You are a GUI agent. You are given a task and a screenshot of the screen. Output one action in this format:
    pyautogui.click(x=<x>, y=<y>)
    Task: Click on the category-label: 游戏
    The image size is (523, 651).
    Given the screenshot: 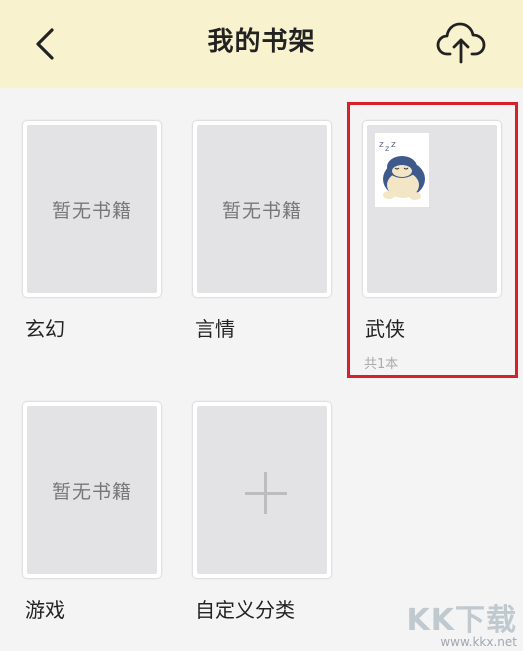 What is the action you would take?
    pyautogui.click(x=45, y=608)
    